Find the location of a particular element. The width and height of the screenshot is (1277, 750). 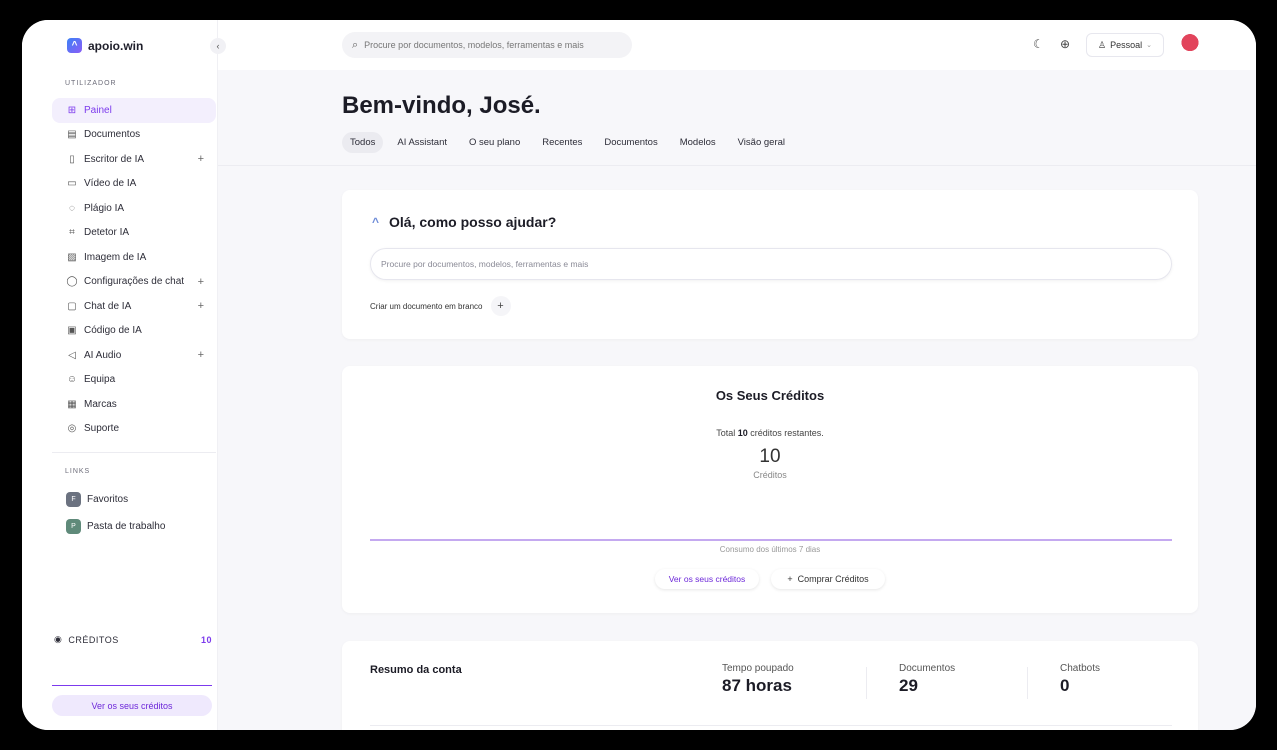

message-icon: ▢ is located at coordinates (72, 306).